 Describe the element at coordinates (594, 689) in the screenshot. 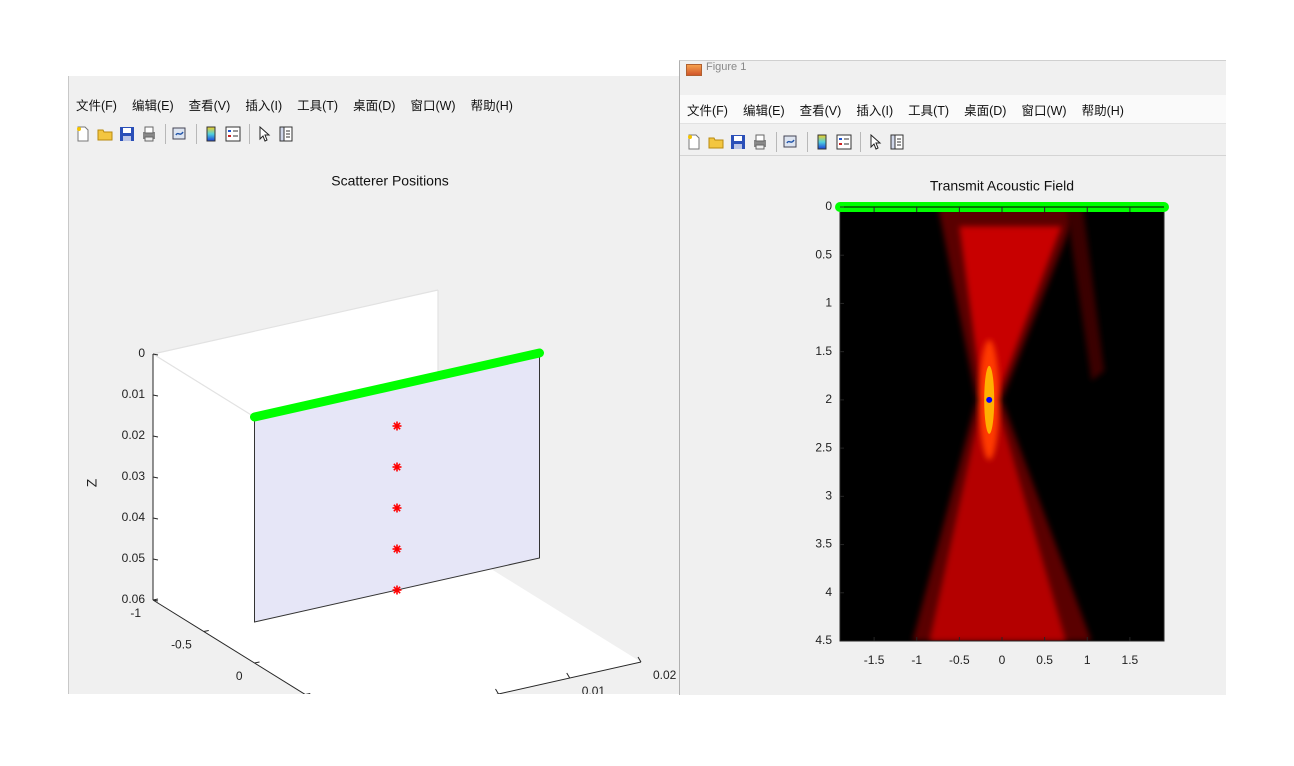

I see `x-tick-label: 0.01` at that location.